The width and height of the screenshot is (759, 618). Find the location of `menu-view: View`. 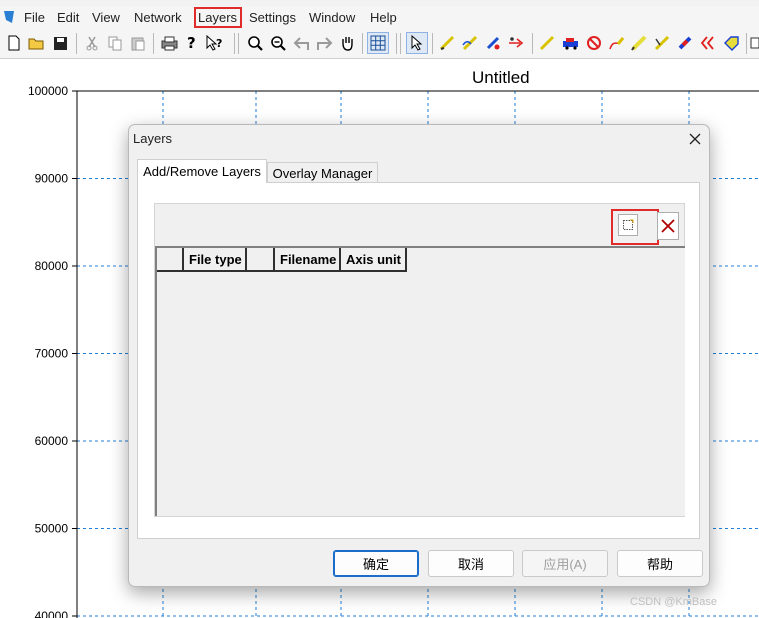

menu-view: View is located at coordinates (106, 17).